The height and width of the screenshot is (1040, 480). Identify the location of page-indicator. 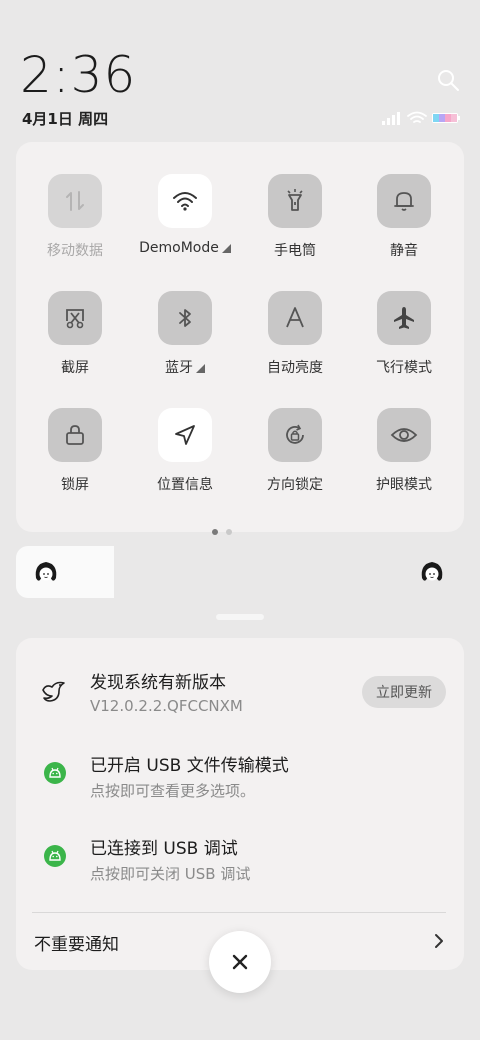
(226, 529).